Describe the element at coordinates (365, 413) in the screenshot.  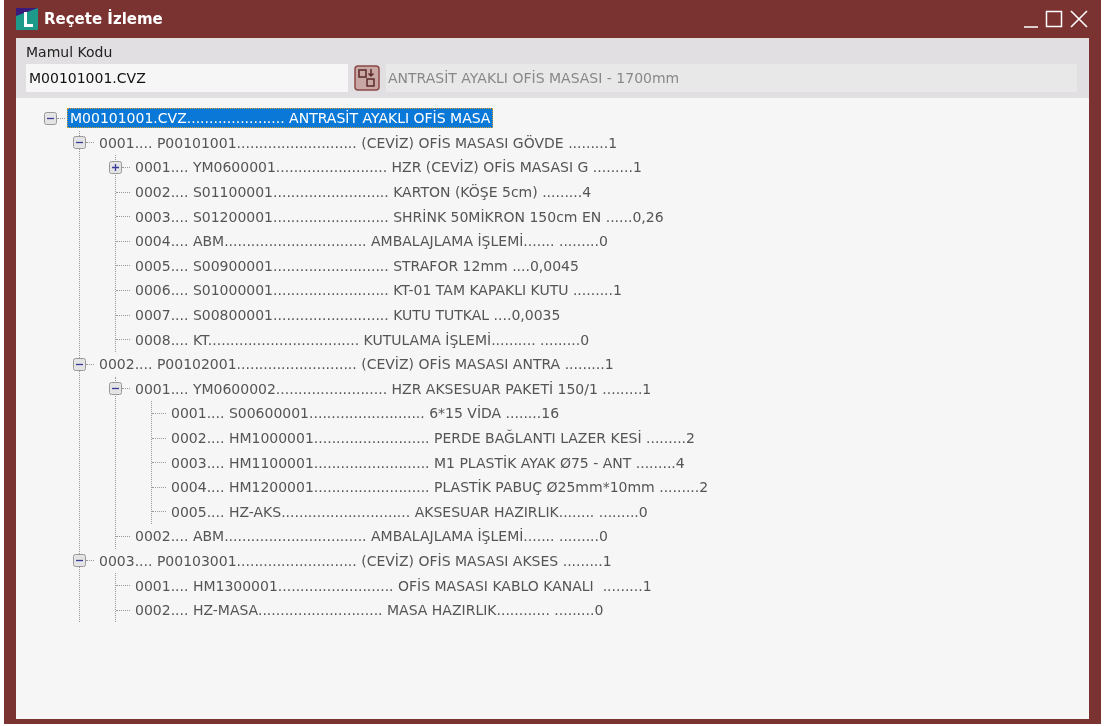
I see `tree-item: 0001.... S00600001.......................... 6*15 VİDA ........16` at that location.